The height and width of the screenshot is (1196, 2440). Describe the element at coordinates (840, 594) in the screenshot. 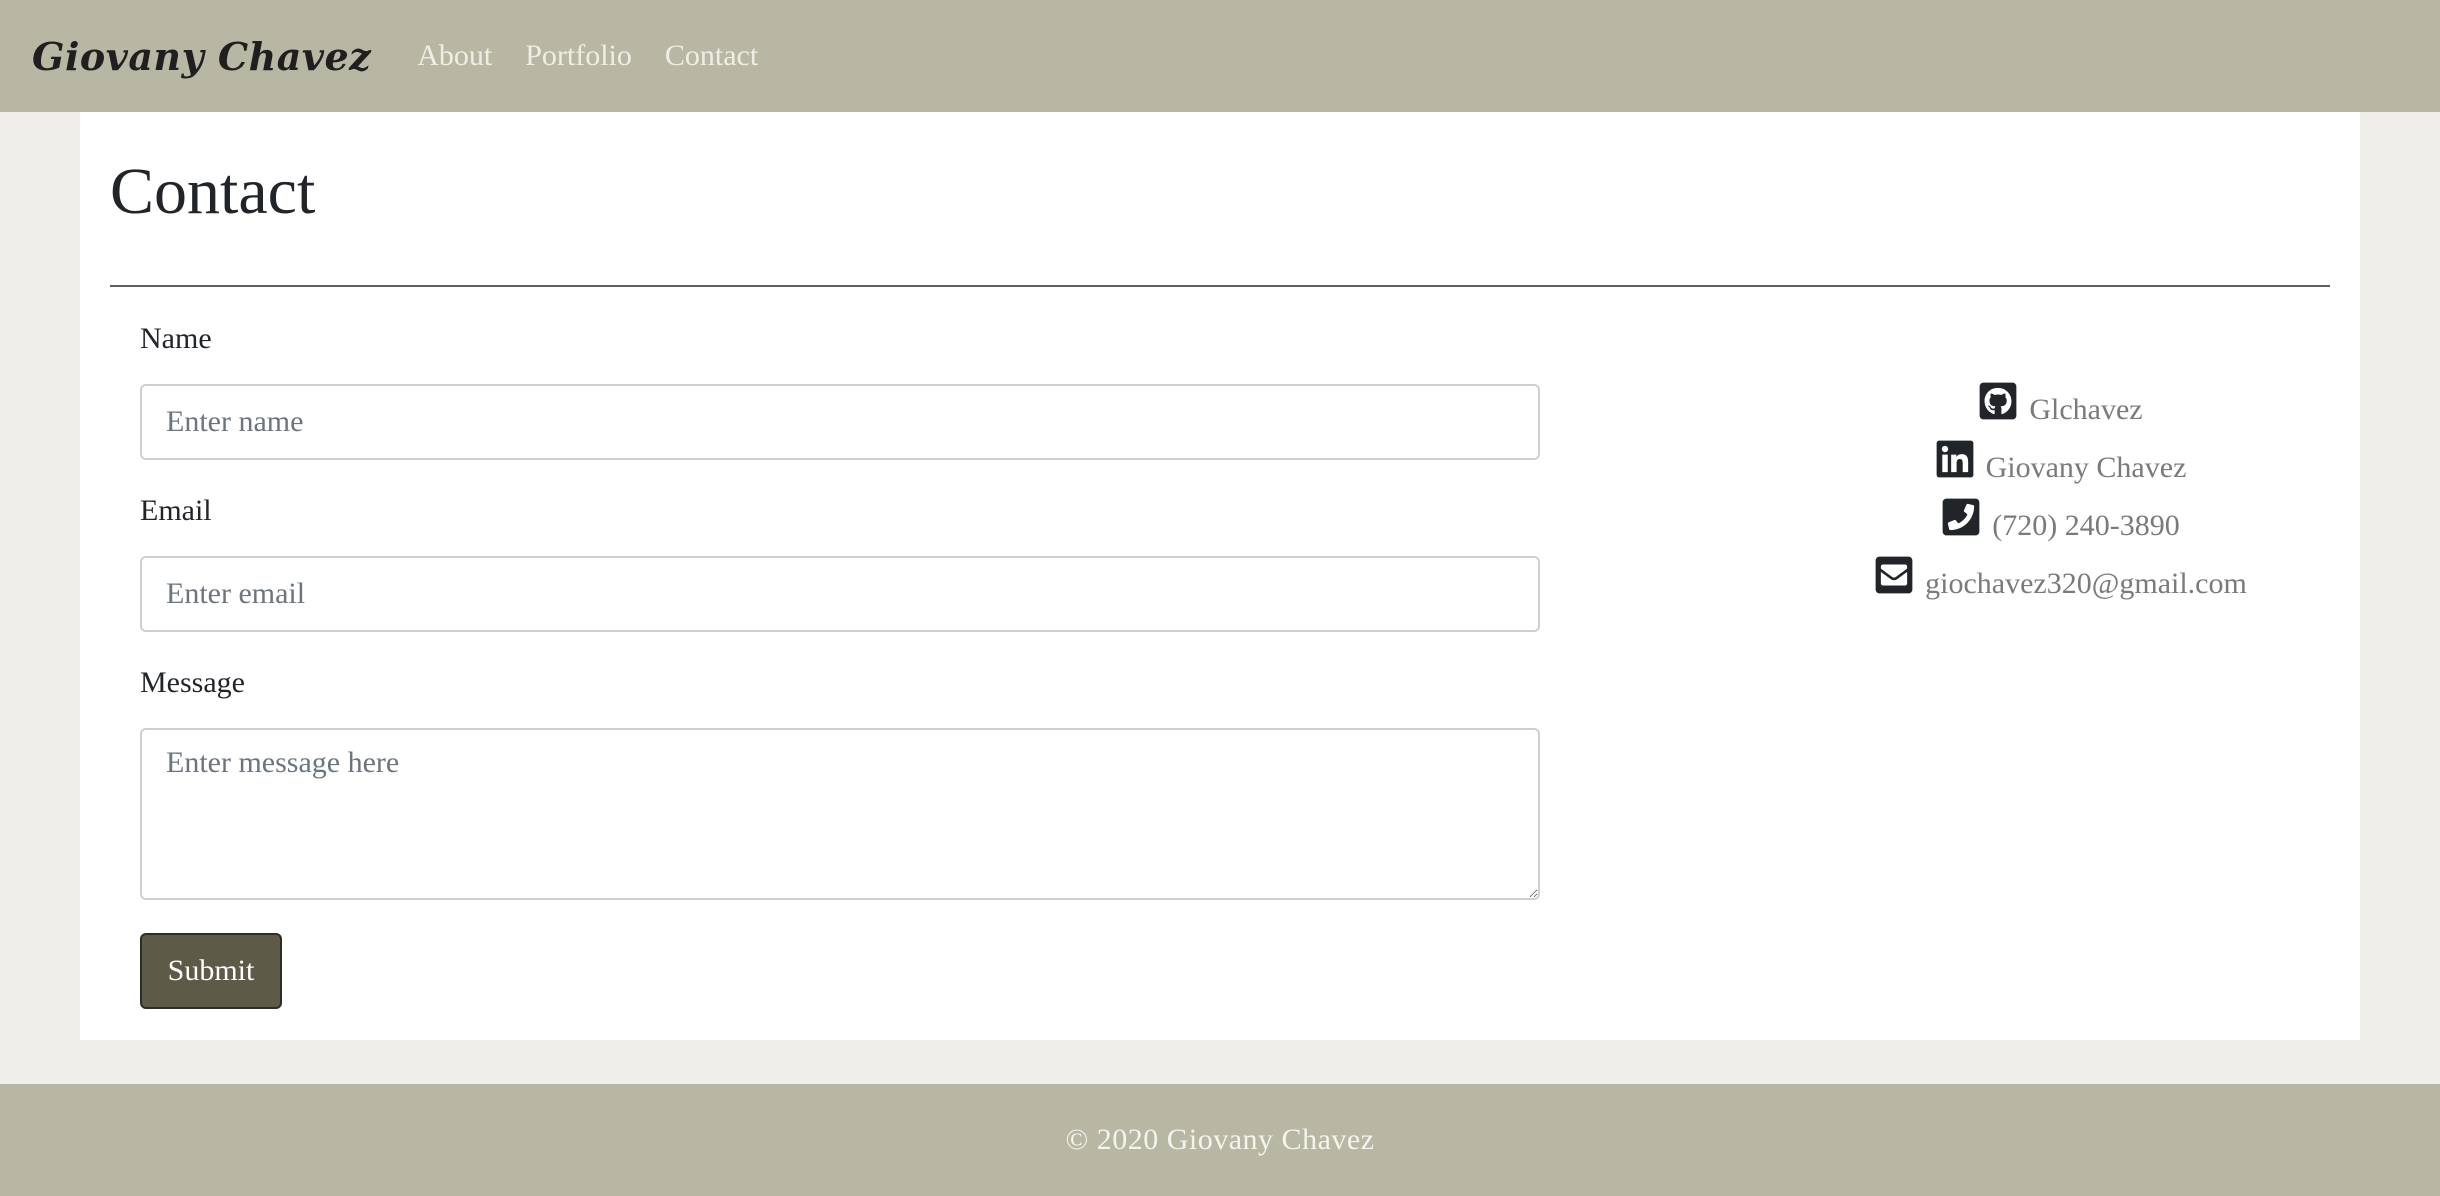

I see `email-input` at that location.